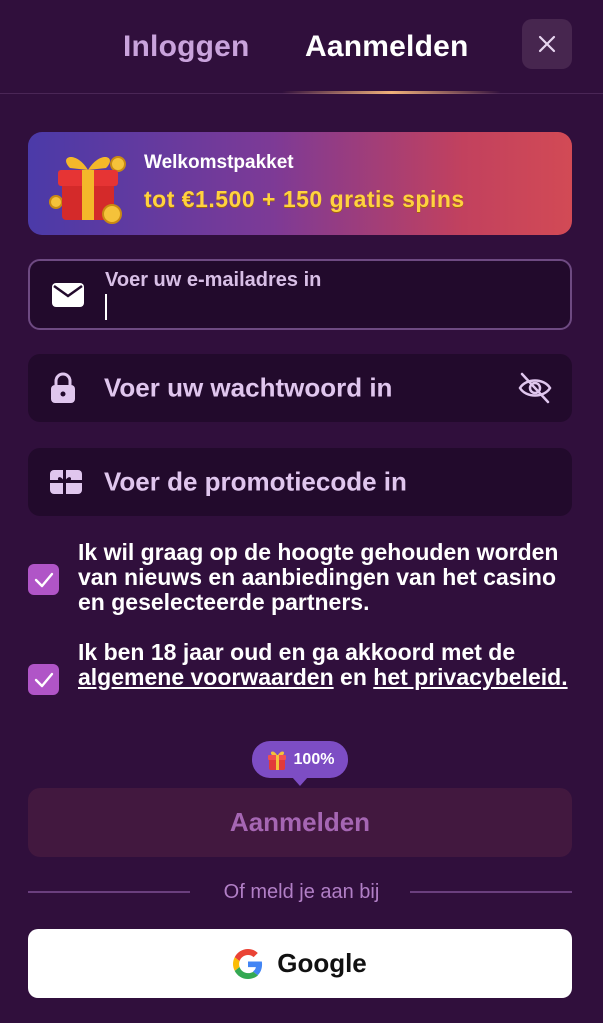 The image size is (603, 1023). Describe the element at coordinates (314, 759) in the screenshot. I see `bonus-percent: 100%` at that location.